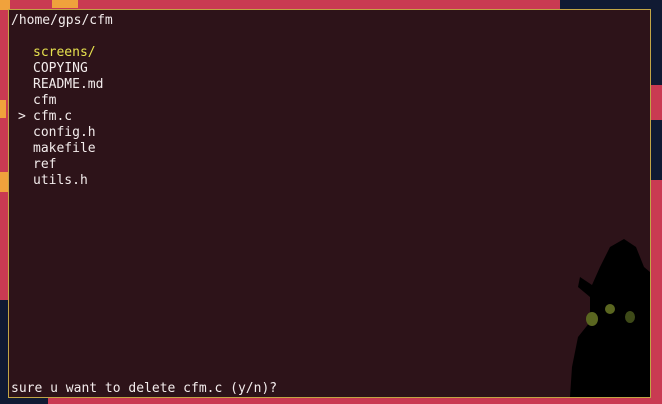 The width and height of the screenshot is (662, 404). I want to click on file-entry: cfm, so click(56, 101).